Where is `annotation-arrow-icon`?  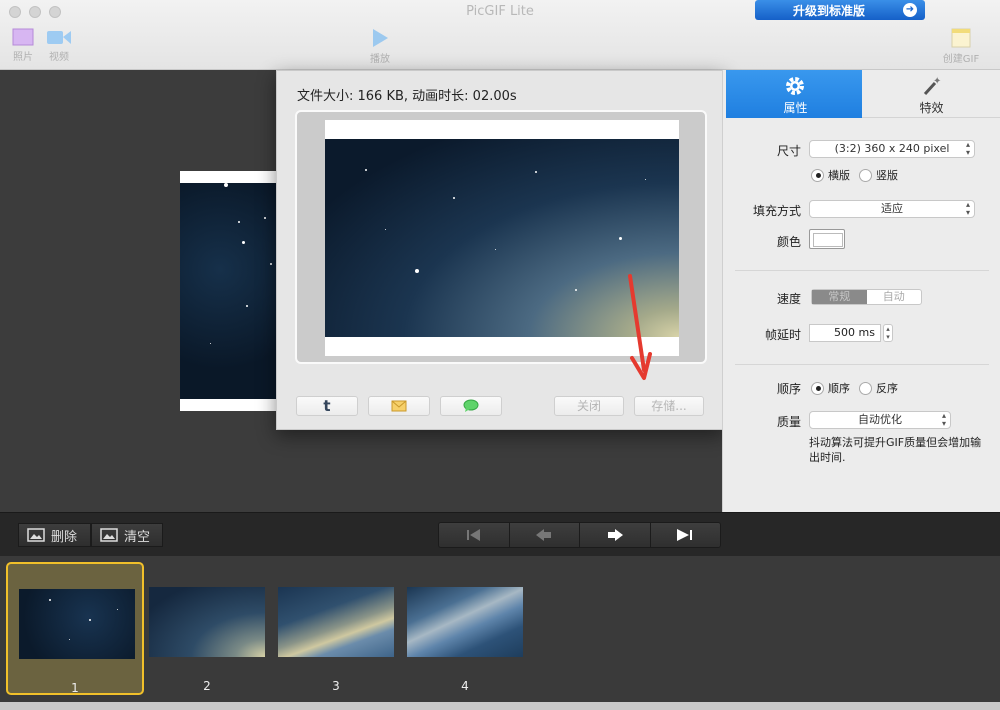 annotation-arrow-icon is located at coordinates (640, 327).